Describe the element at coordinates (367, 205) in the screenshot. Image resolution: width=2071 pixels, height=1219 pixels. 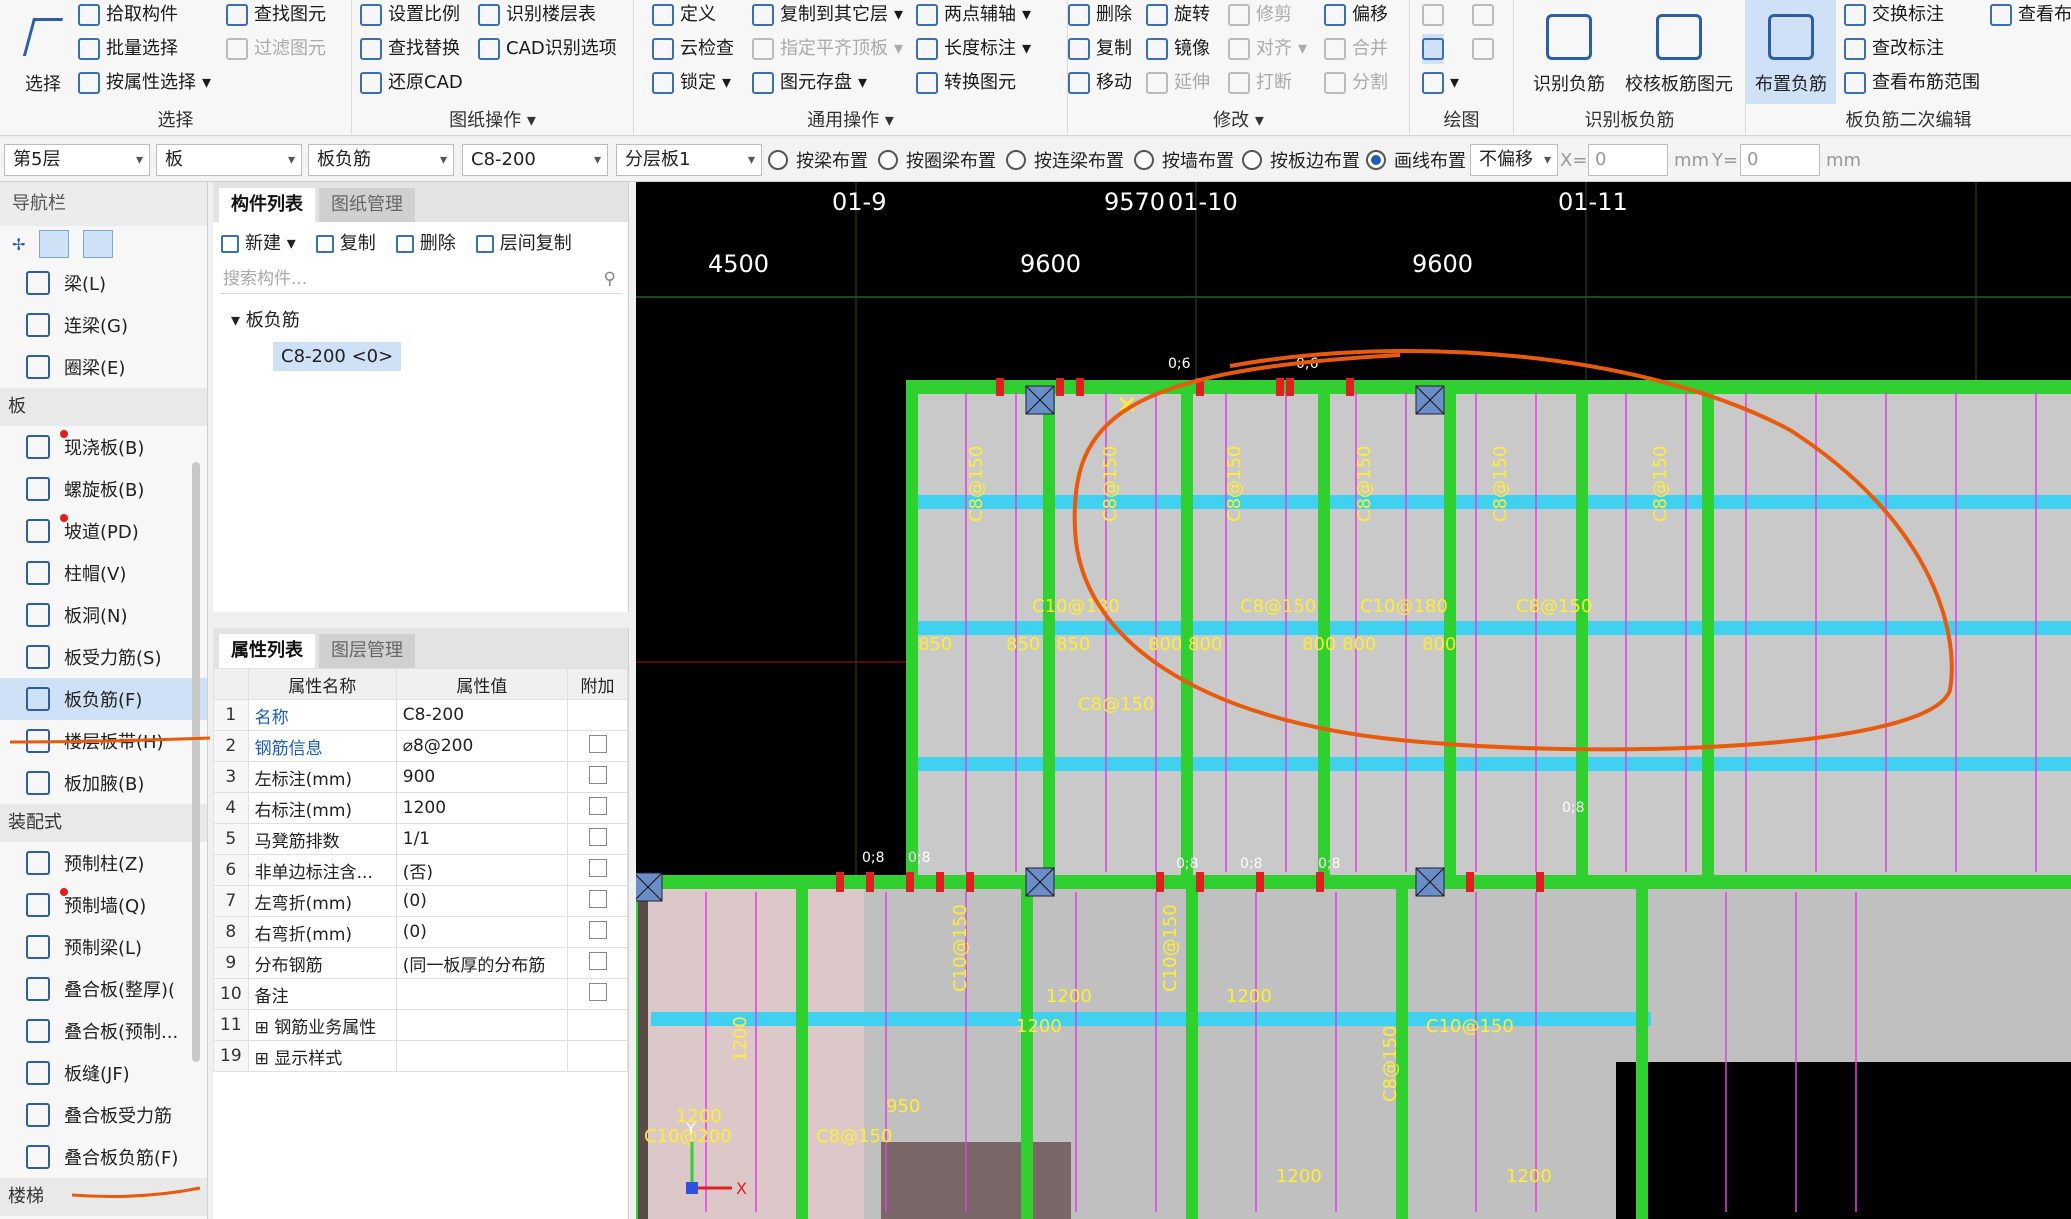
I see `tab-drawing-manage: 图纸管理` at that location.